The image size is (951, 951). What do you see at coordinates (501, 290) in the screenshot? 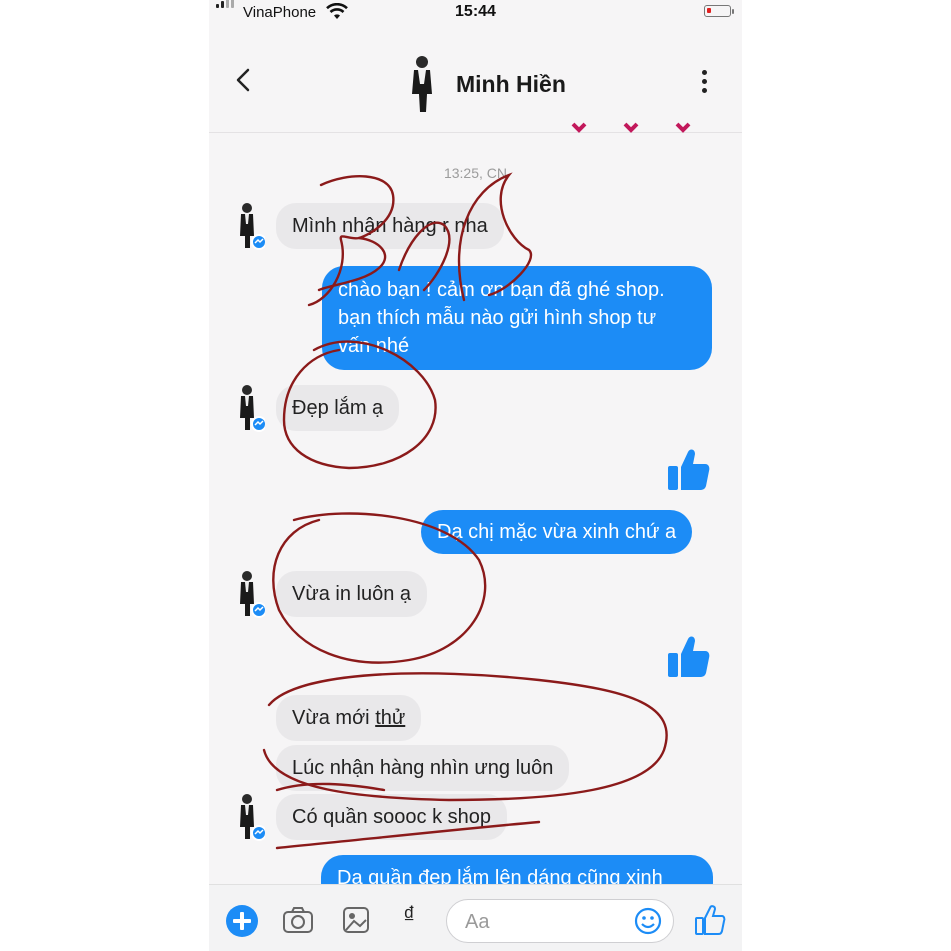
I see `message-line: chào bạn ! cảm ơn bạn đã ghé shop.` at bounding box center [501, 290].